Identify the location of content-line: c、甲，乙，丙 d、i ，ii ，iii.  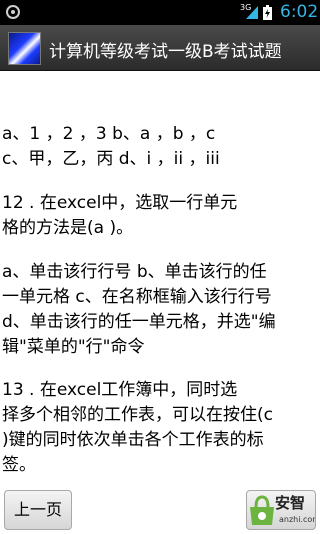
(111, 159).